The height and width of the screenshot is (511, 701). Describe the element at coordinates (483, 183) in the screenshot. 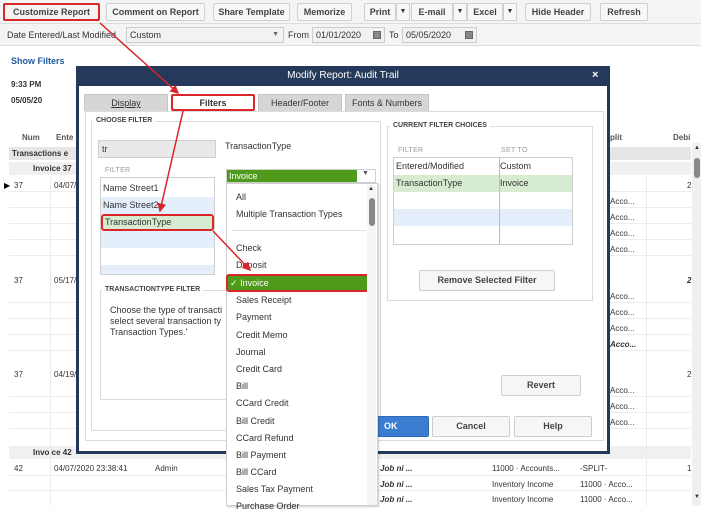

I see `current-filter-row-selected: TransactionType Invoice` at that location.